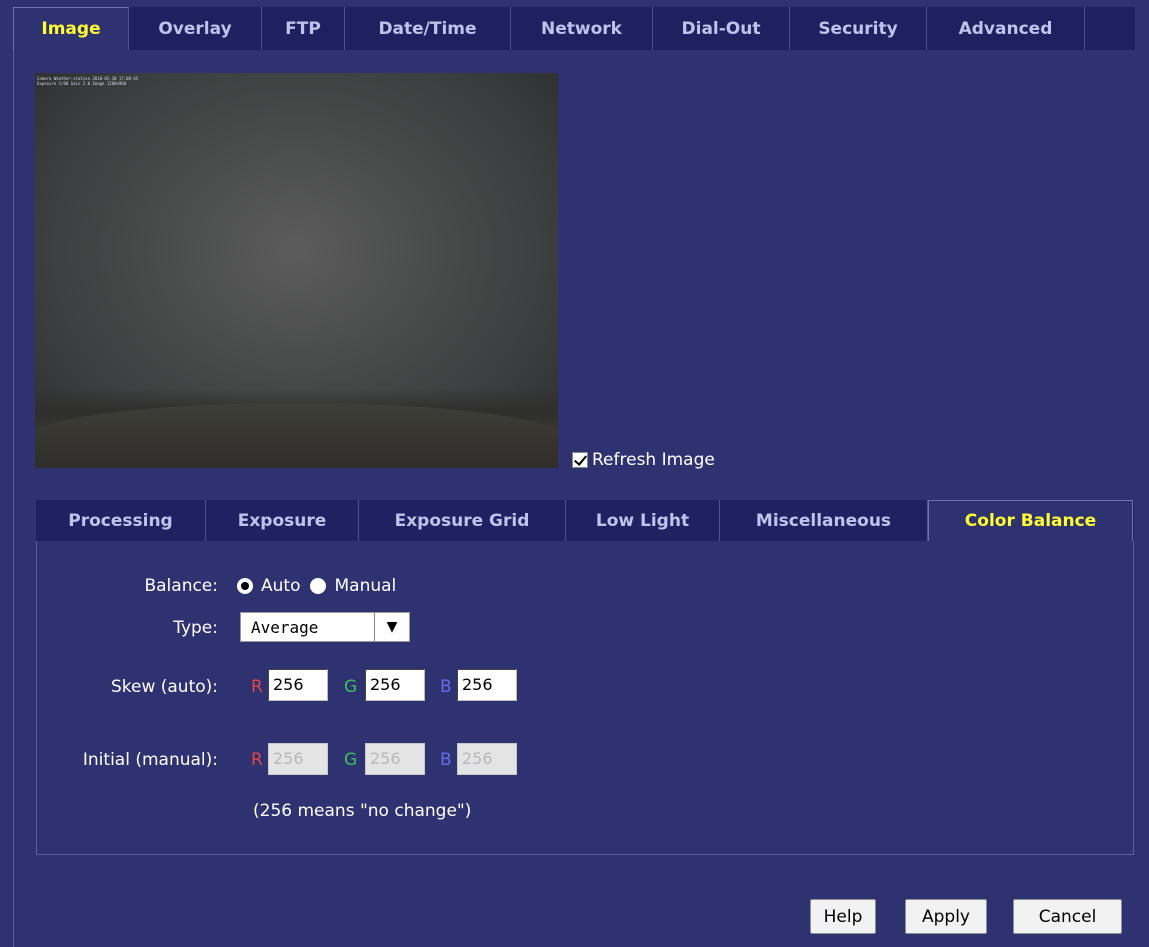 The height and width of the screenshot is (947, 1149). I want to click on cancel-button: Cancel, so click(1067, 916).